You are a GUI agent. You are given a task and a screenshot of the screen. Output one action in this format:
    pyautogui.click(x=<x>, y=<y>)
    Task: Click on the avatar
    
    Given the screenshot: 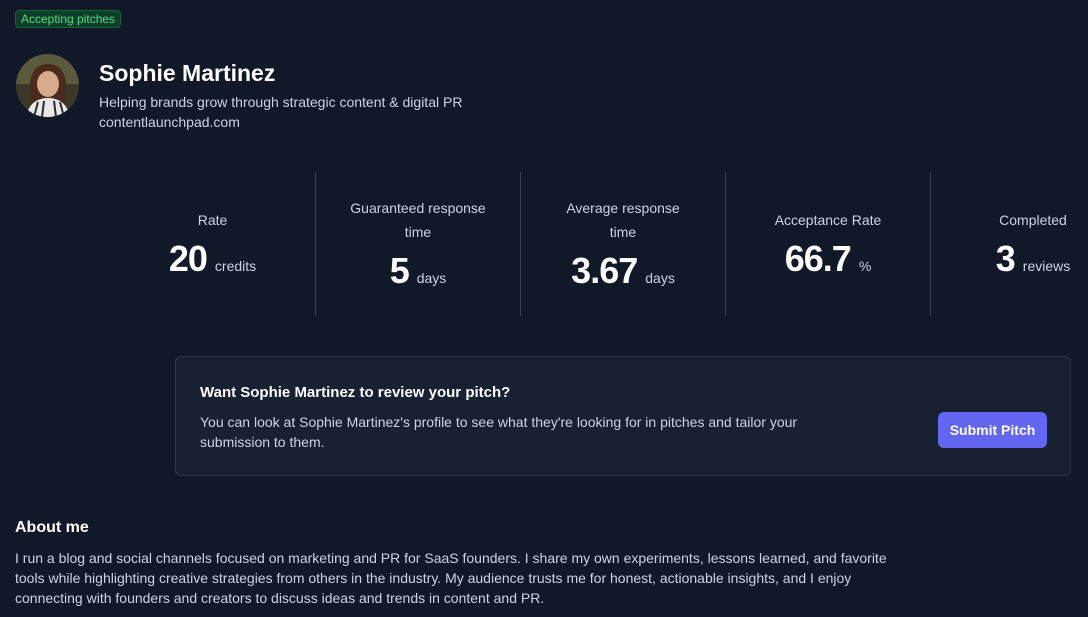 What is the action you would take?
    pyautogui.click(x=47, y=85)
    